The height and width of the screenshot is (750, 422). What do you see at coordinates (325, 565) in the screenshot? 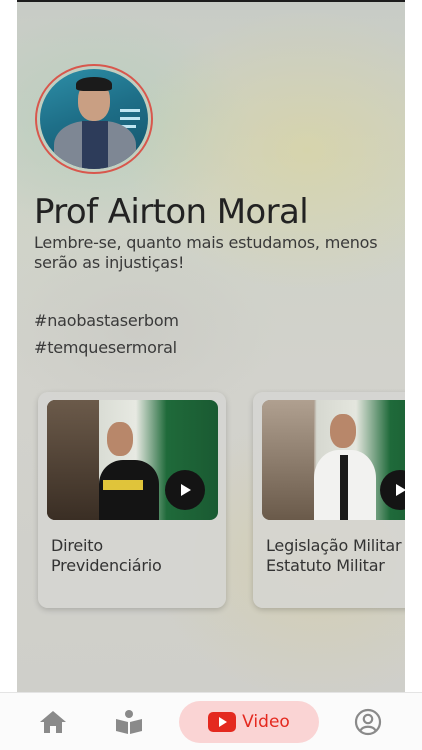
I see `video-title-line2: Estatuto Militar` at bounding box center [325, 565].